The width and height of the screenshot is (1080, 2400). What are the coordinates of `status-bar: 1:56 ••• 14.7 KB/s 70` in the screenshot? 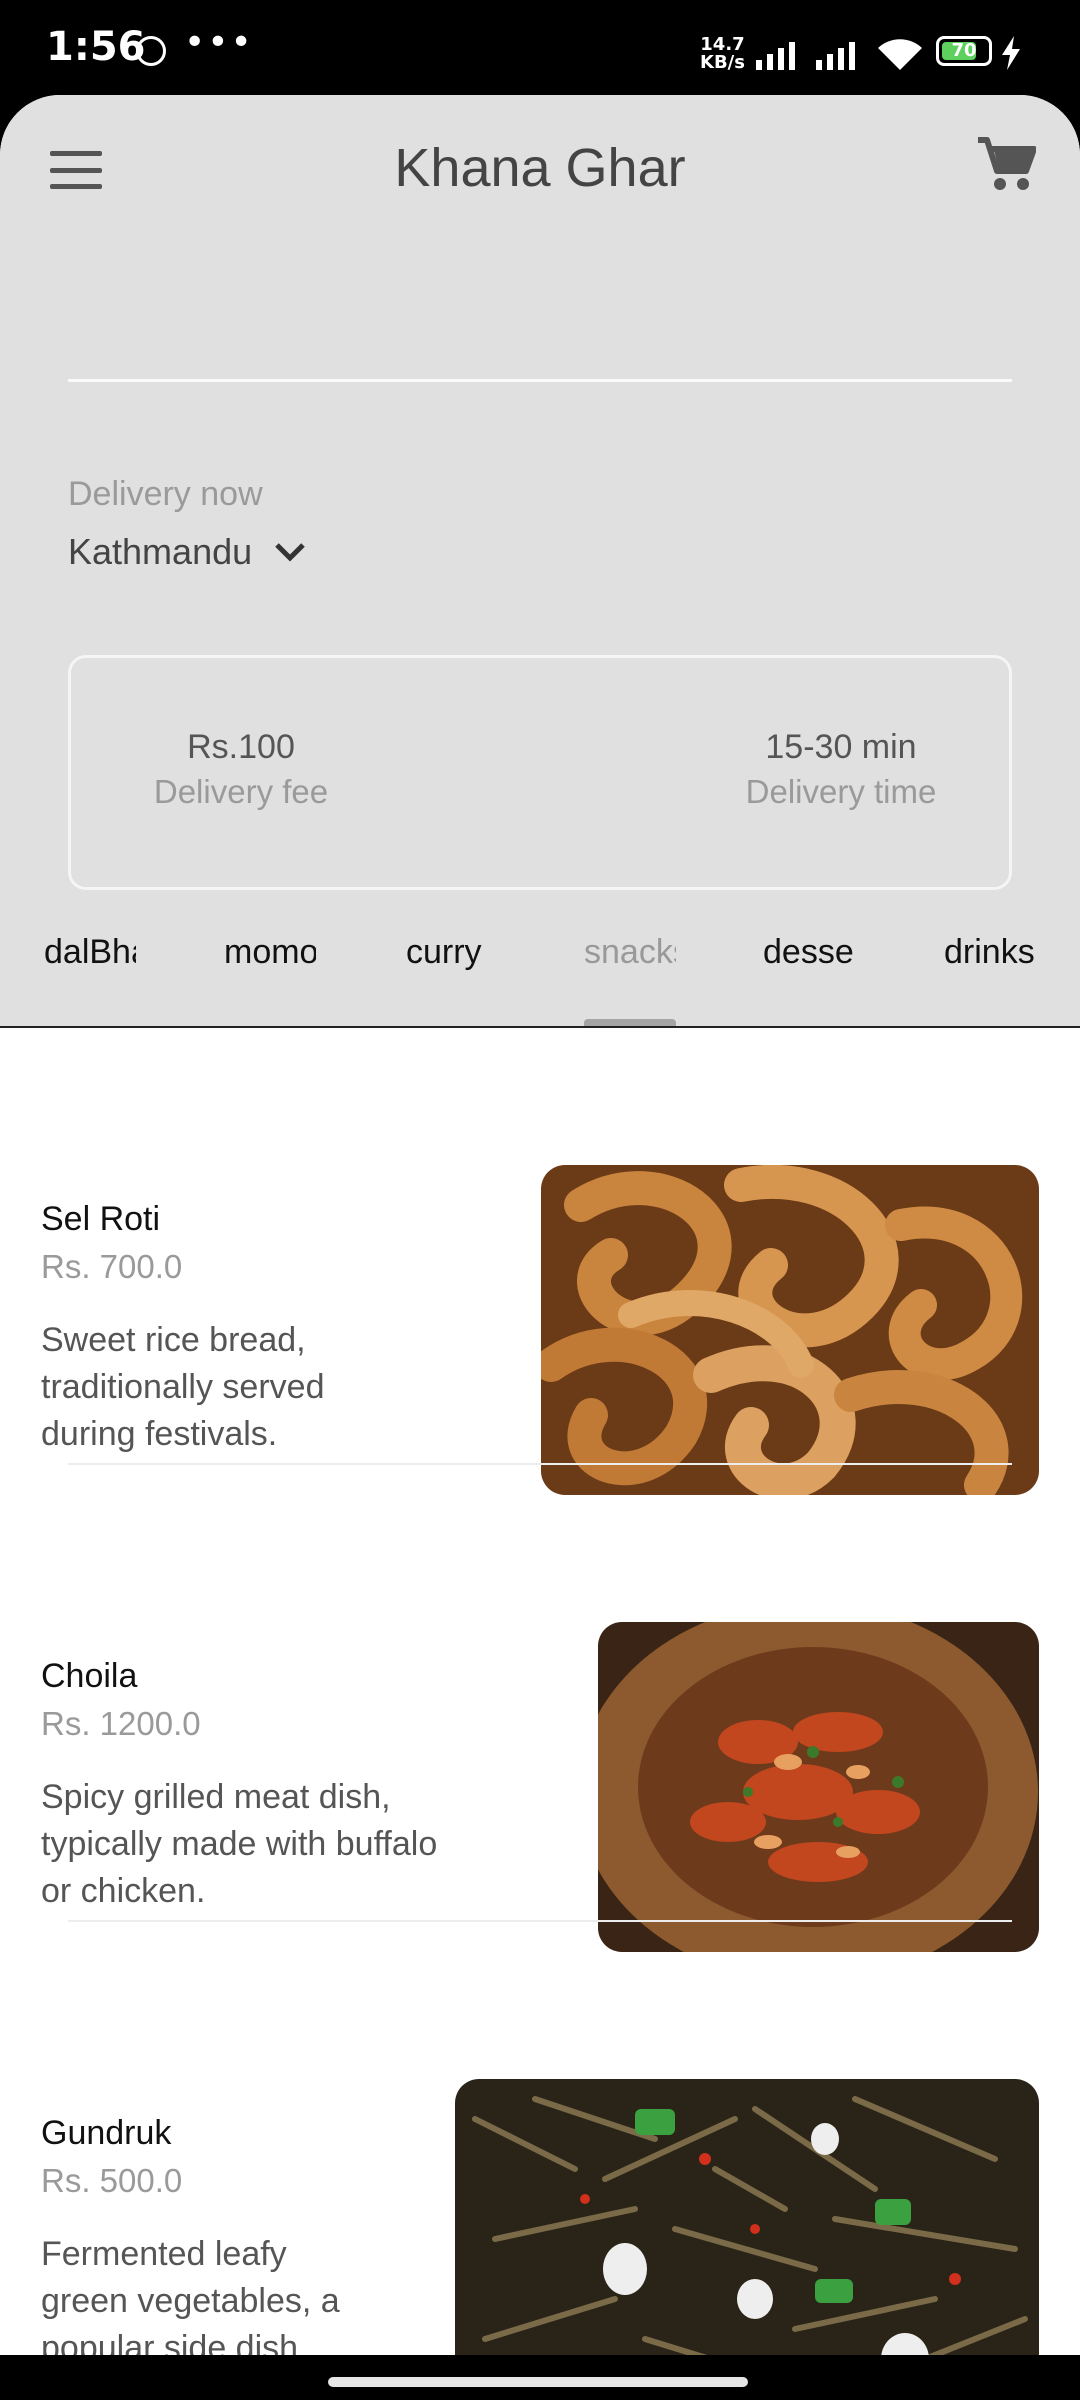 It's located at (540, 47).